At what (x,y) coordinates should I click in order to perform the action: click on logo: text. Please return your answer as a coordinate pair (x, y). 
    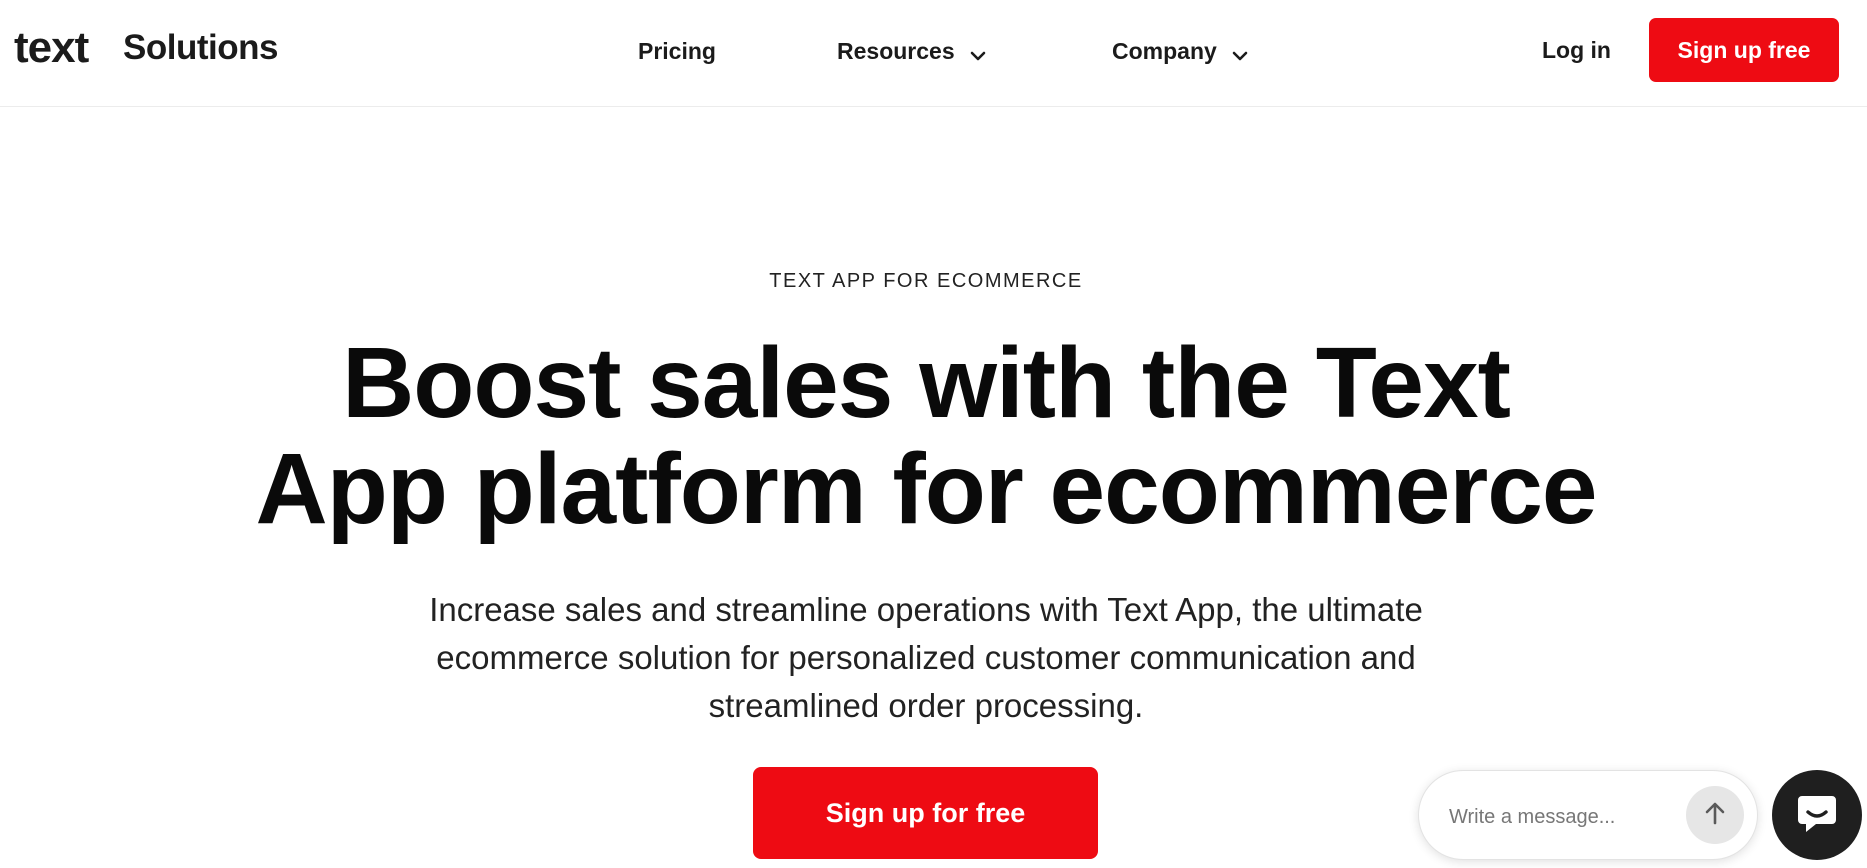
    Looking at the image, I should click on (51, 48).